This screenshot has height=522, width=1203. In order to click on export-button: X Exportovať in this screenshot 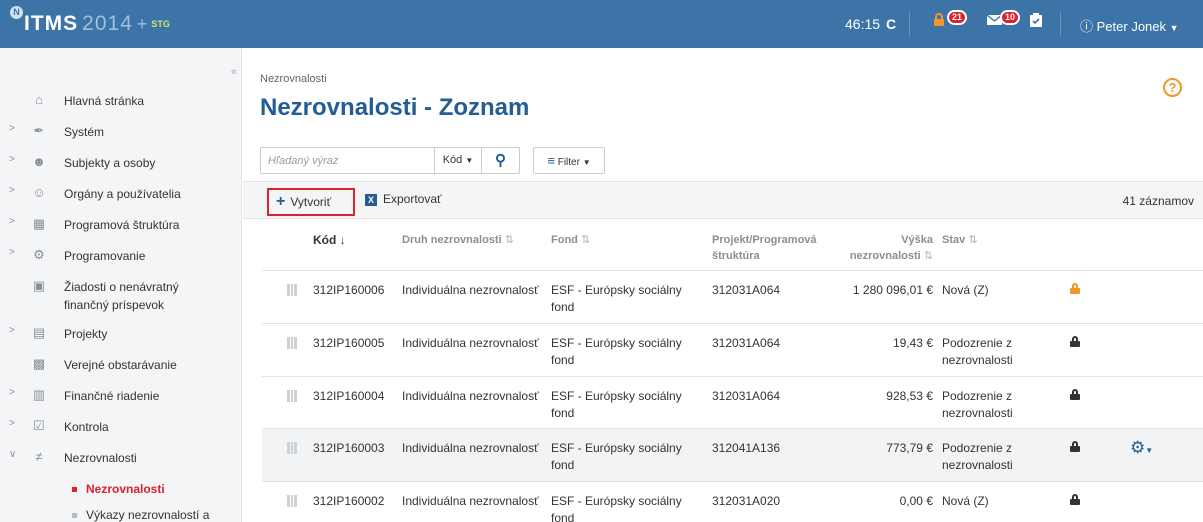, I will do `click(403, 199)`.